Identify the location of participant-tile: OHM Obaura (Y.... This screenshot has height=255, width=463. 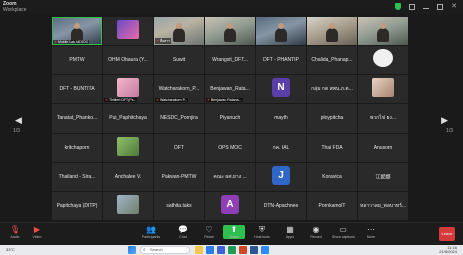
(128, 60).